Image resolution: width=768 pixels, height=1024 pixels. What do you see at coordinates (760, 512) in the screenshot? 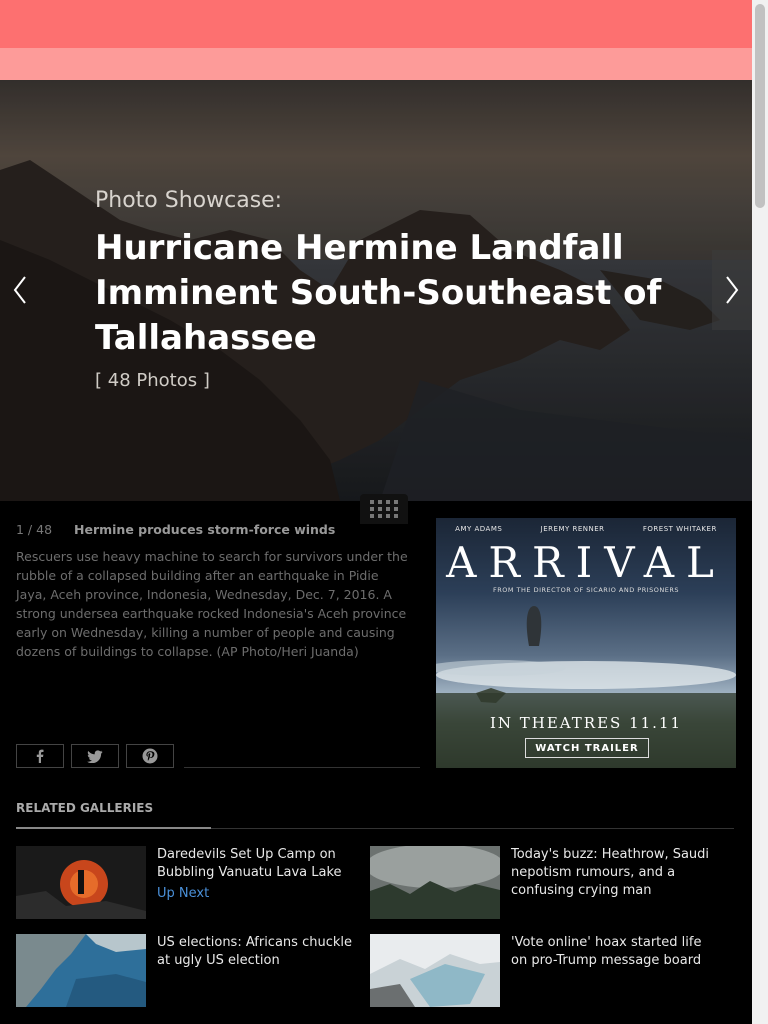
I see `scrollbar` at bounding box center [760, 512].